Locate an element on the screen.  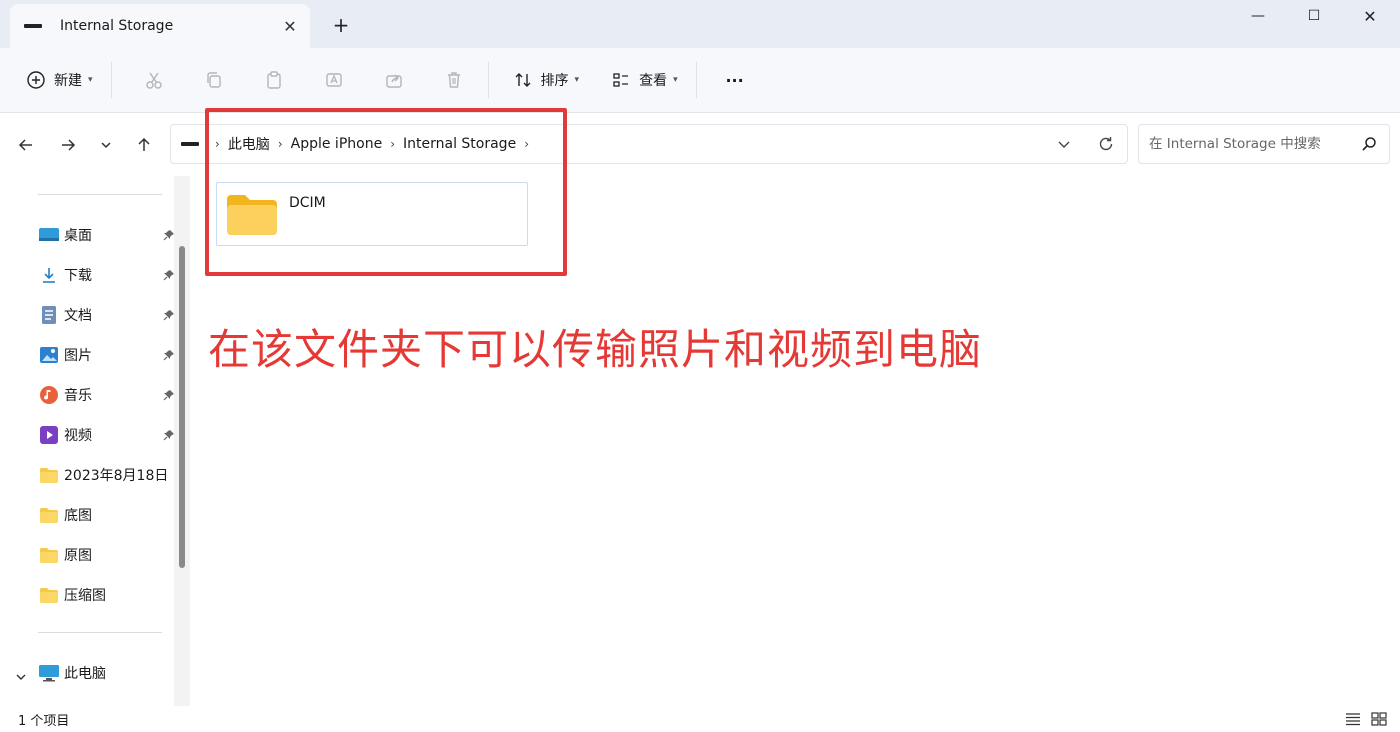
view-label: 查看 is located at coordinates (653, 81).